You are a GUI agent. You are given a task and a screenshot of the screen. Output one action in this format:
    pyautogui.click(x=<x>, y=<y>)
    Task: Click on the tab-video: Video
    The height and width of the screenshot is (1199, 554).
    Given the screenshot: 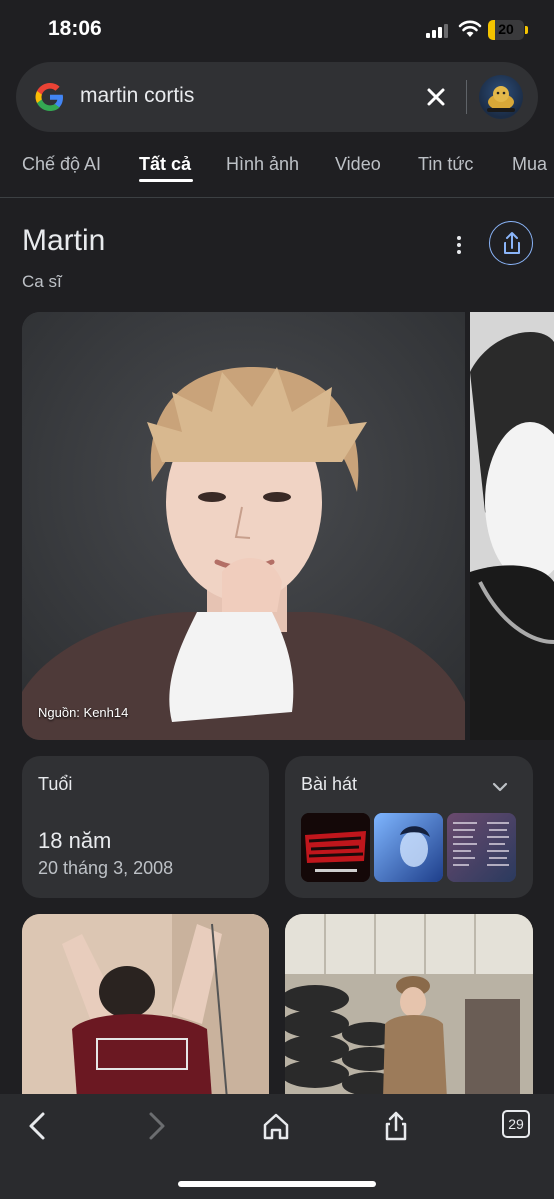 What is the action you would take?
    pyautogui.click(x=358, y=164)
    